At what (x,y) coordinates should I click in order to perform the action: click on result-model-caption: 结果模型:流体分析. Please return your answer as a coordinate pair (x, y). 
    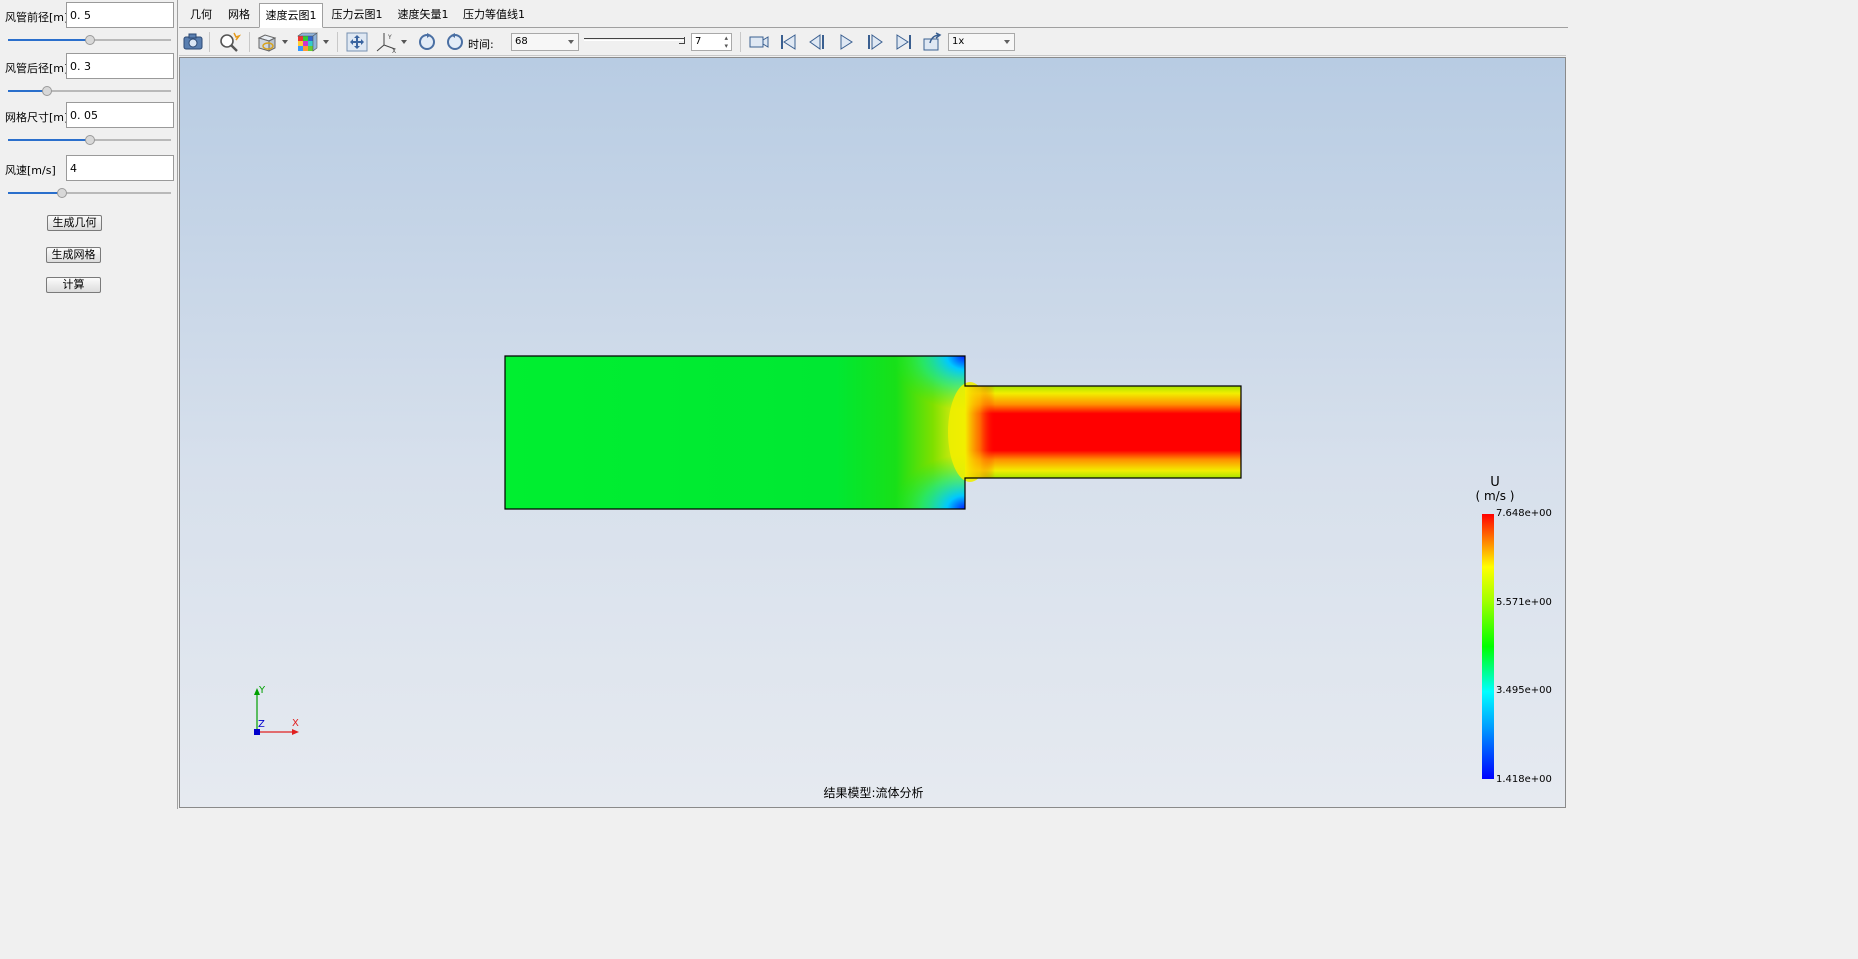
    Looking at the image, I should click on (873, 793).